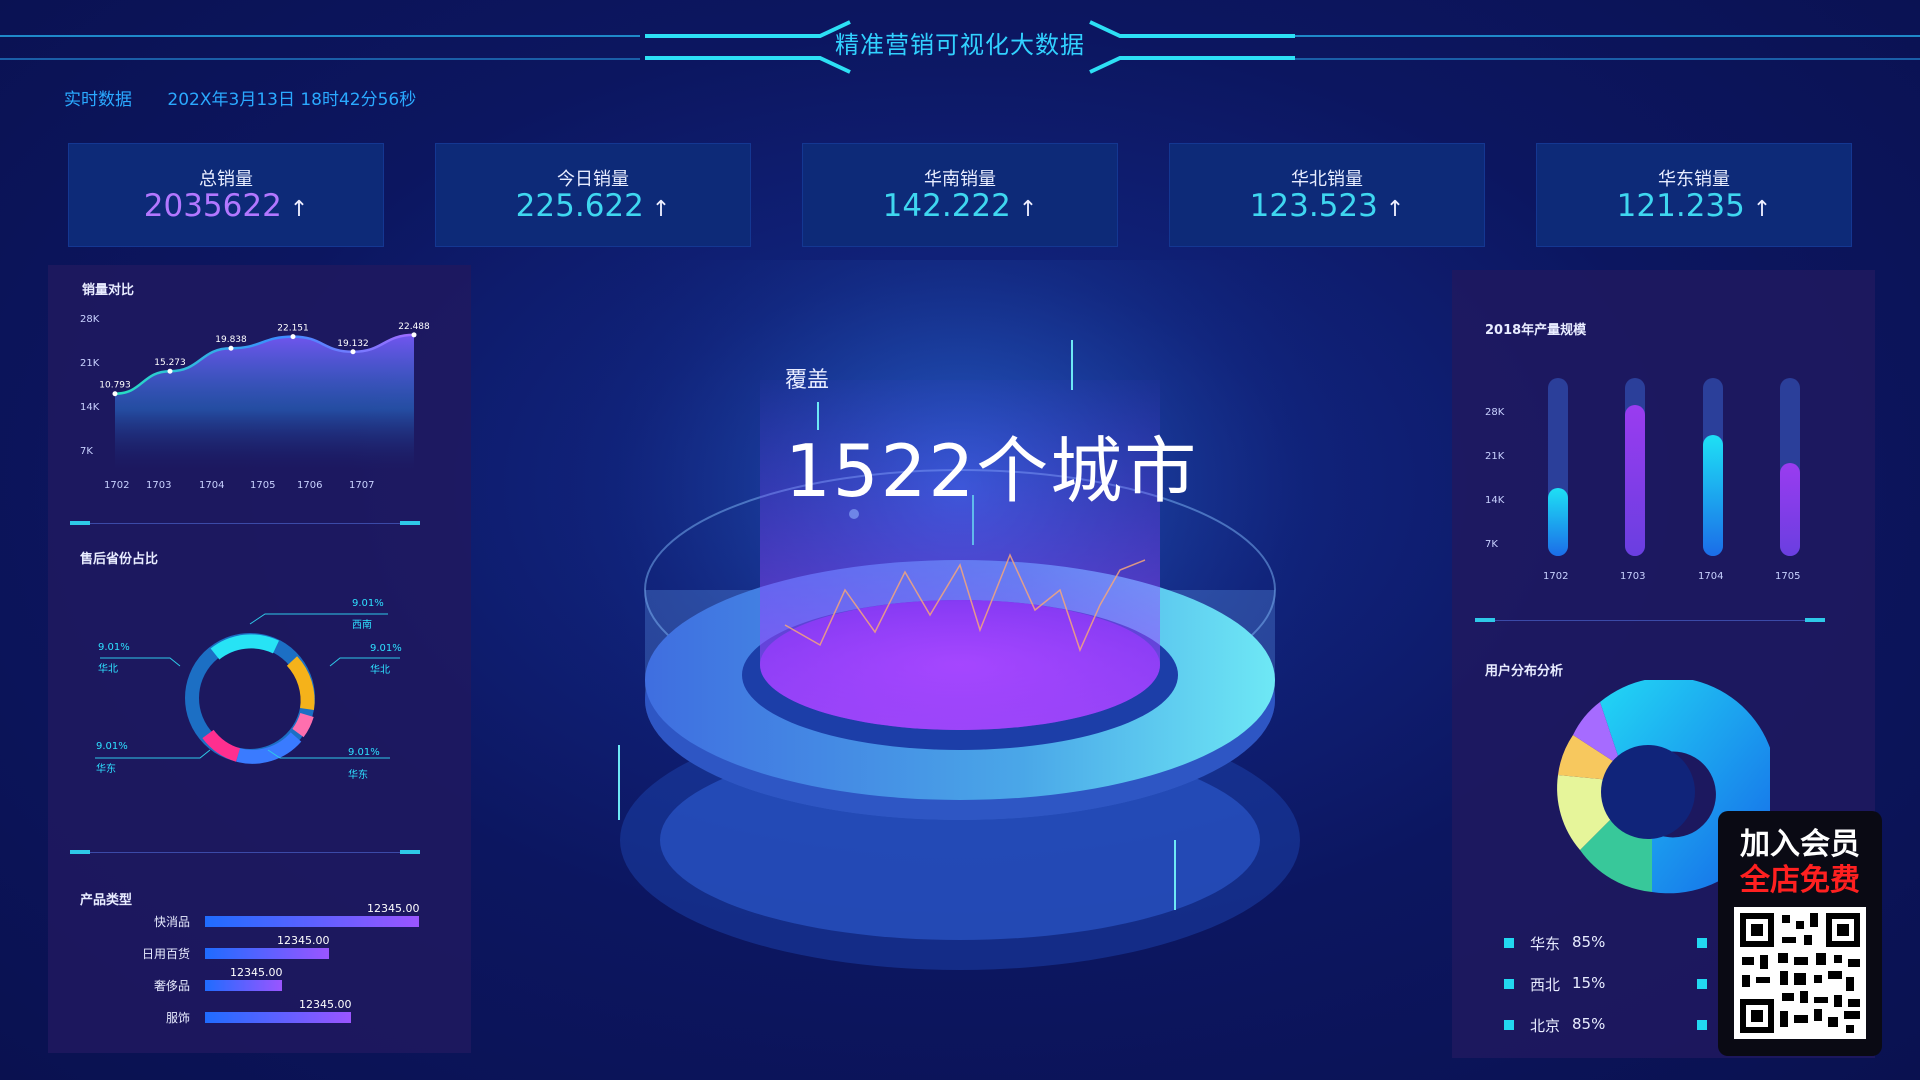  I want to click on production-title: 2018年产量规模, so click(1536, 330).